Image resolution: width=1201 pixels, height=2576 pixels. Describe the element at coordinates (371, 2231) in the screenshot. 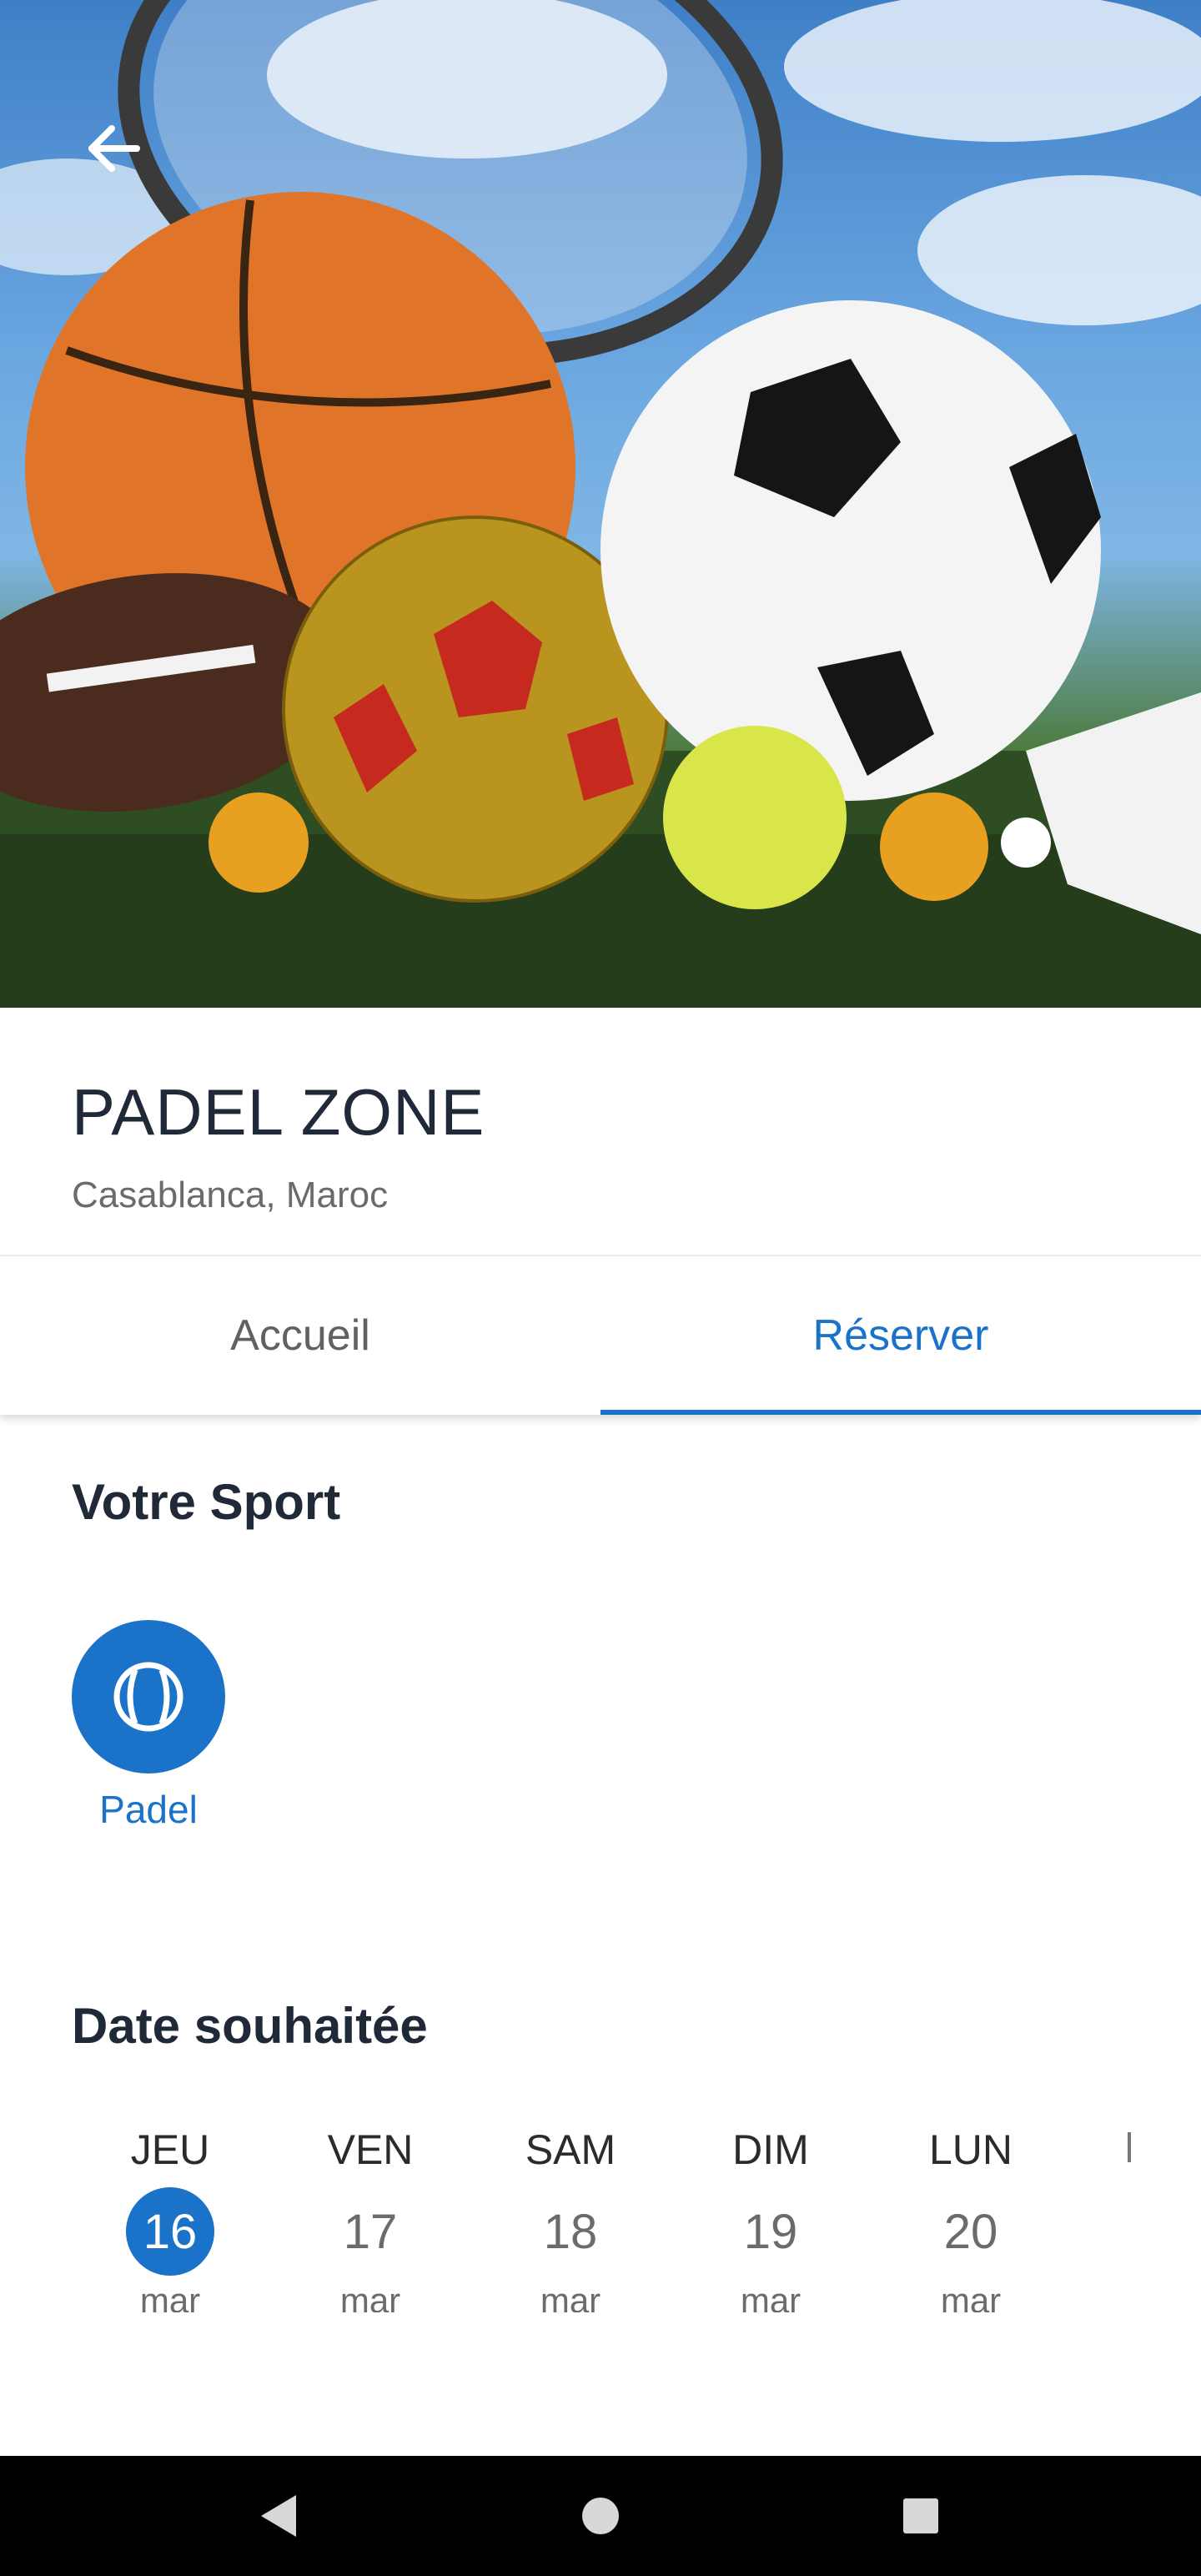

I see `date-number: 17` at that location.